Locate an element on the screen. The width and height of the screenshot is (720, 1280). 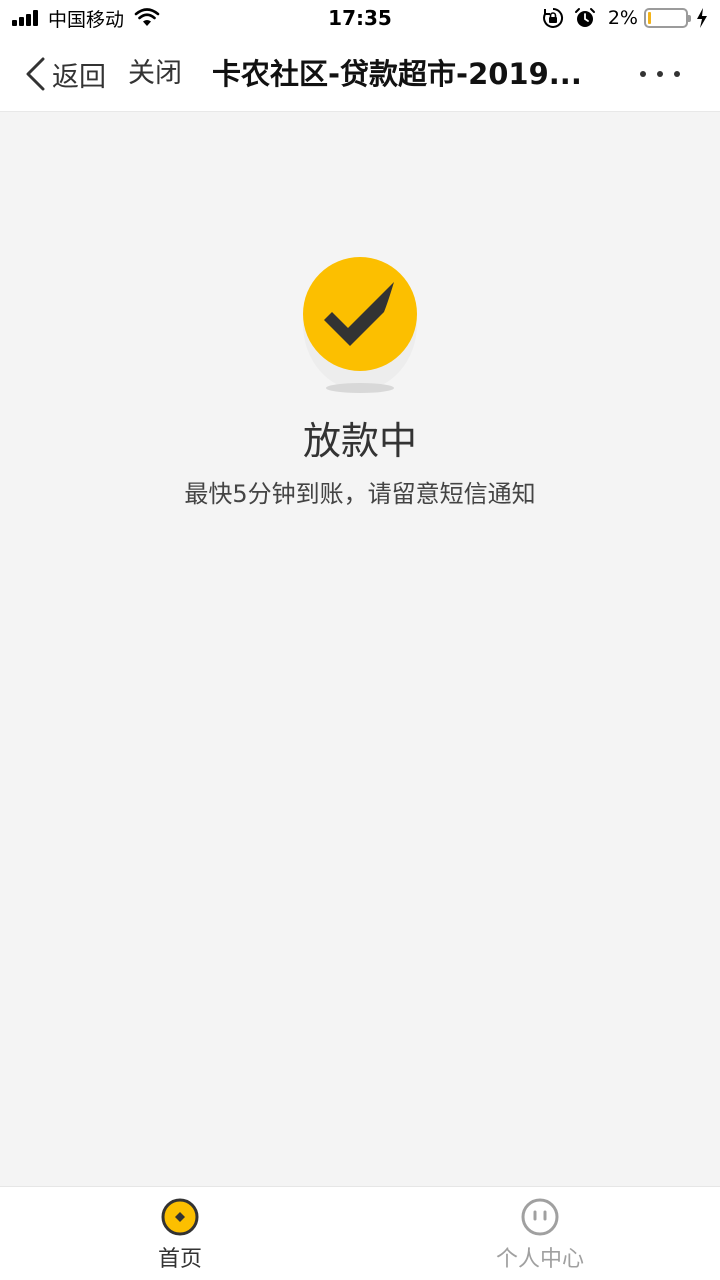
status-description: 最快5分钟到账，请留意短信通知 is located at coordinates (360, 494).